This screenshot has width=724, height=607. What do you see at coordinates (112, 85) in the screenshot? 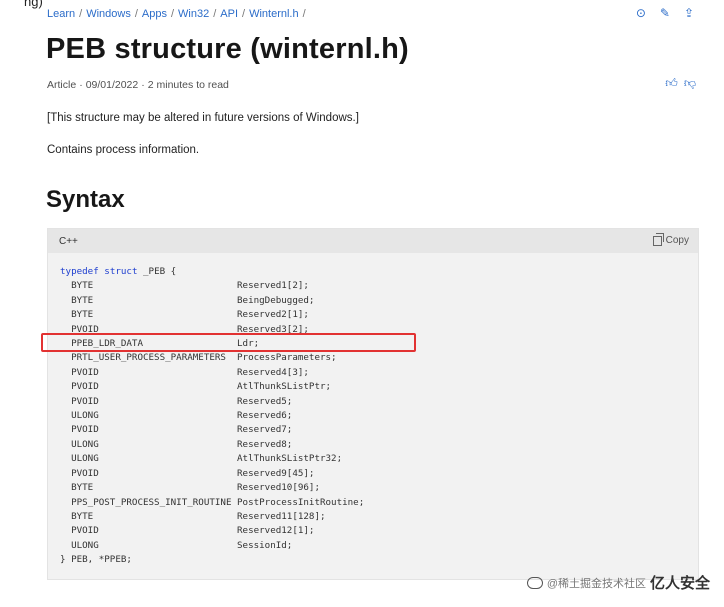
I see `meta-date: 09/01/2022` at bounding box center [112, 85].